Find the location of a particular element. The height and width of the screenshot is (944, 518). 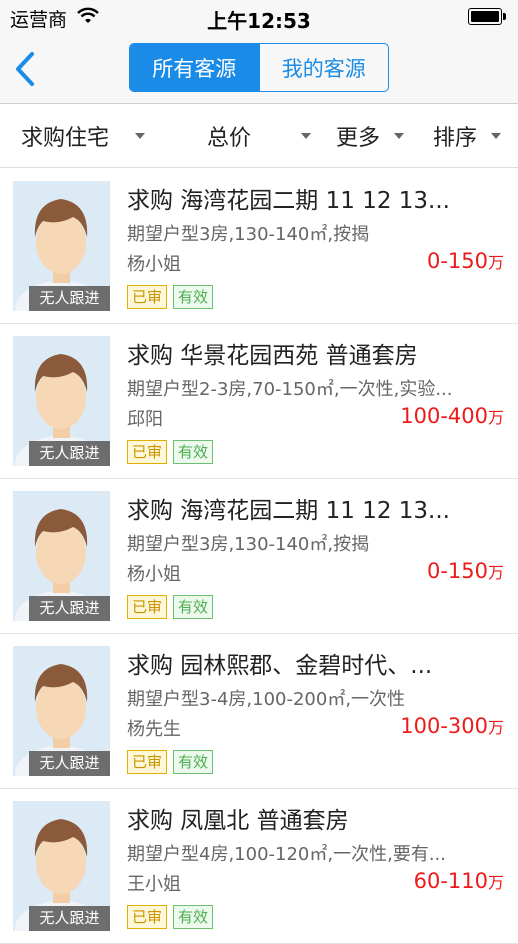

filter-label: 更多 is located at coordinates (358, 138).